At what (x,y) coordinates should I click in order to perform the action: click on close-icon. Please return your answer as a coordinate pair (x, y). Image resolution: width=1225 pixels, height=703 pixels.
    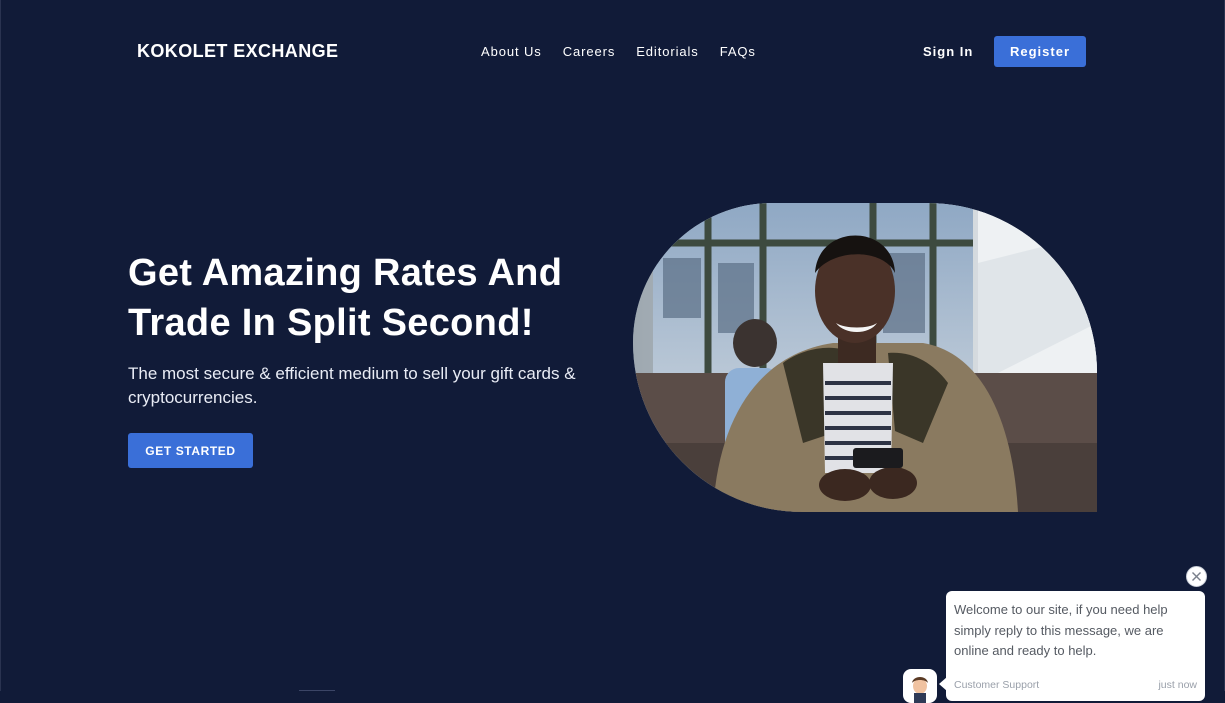
    Looking at the image, I should click on (1196, 576).